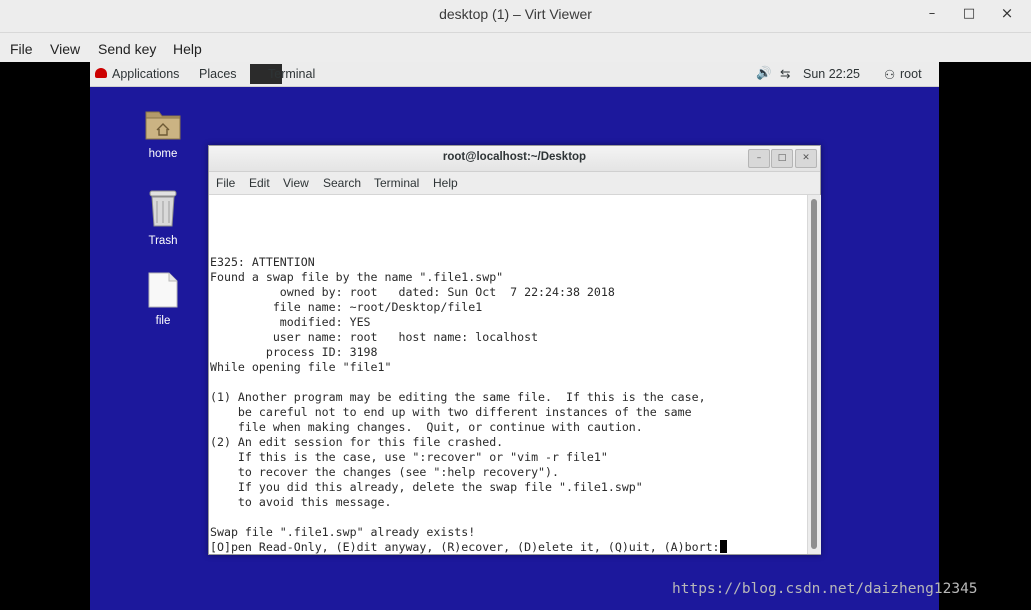 This screenshot has height=610, width=1031. Describe the element at coordinates (723, 546) in the screenshot. I see `text-cursor` at that location.